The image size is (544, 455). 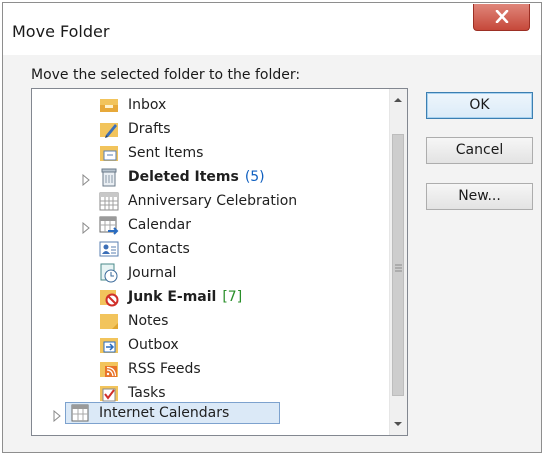 I want to click on tree-item-deleted-items: Deleted Items (5), so click(x=196, y=177).